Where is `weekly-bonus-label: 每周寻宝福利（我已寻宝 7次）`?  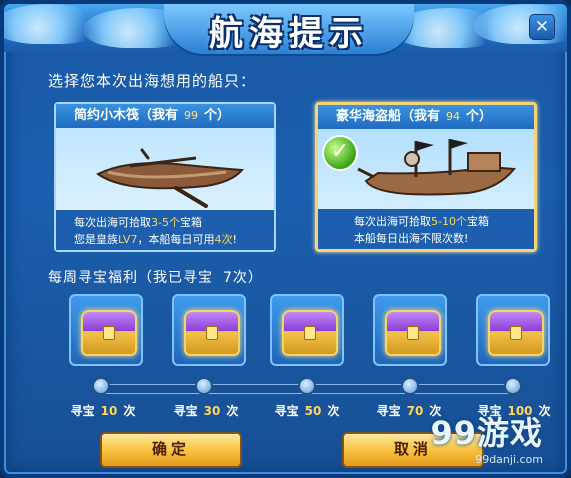
weekly-bonus-label: 每周寻宝福利（我已寻宝 7次） is located at coordinates (155, 277).